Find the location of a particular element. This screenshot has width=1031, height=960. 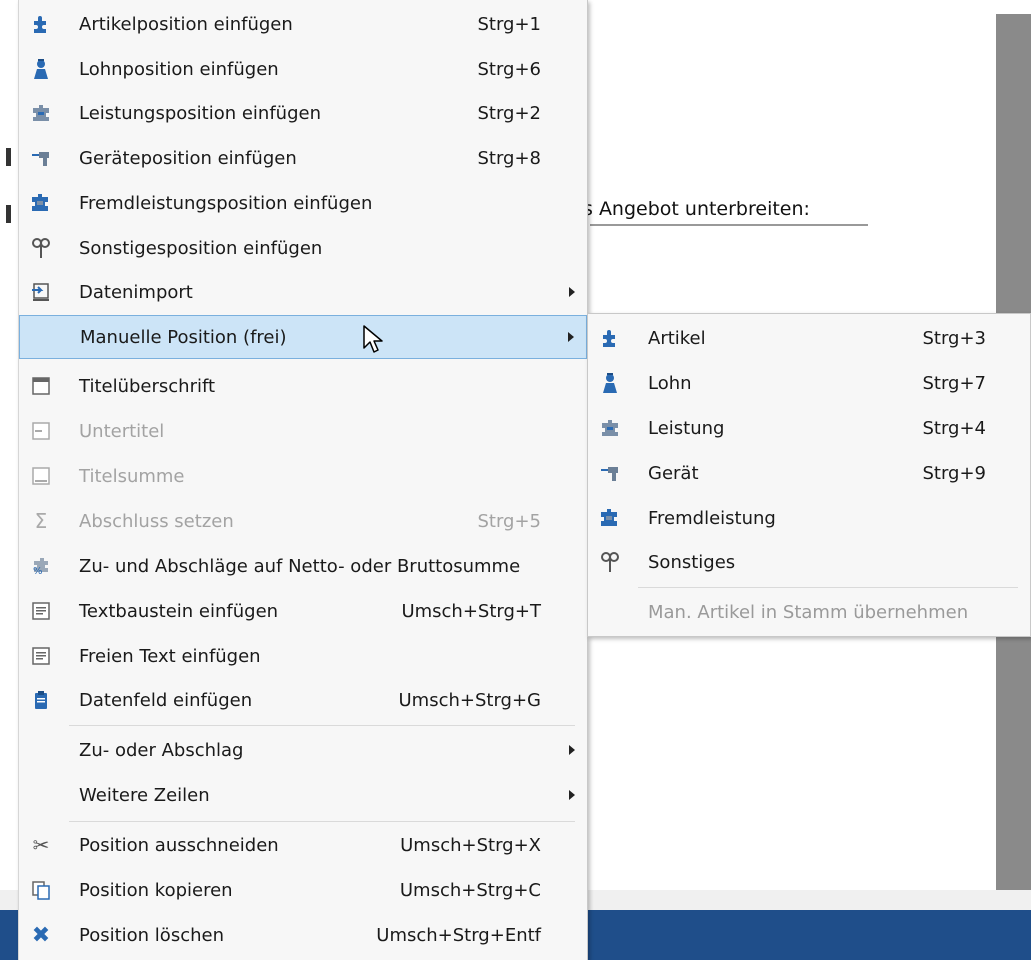

document-text: s Angebot unterbreiten: is located at coordinates (696, 209).